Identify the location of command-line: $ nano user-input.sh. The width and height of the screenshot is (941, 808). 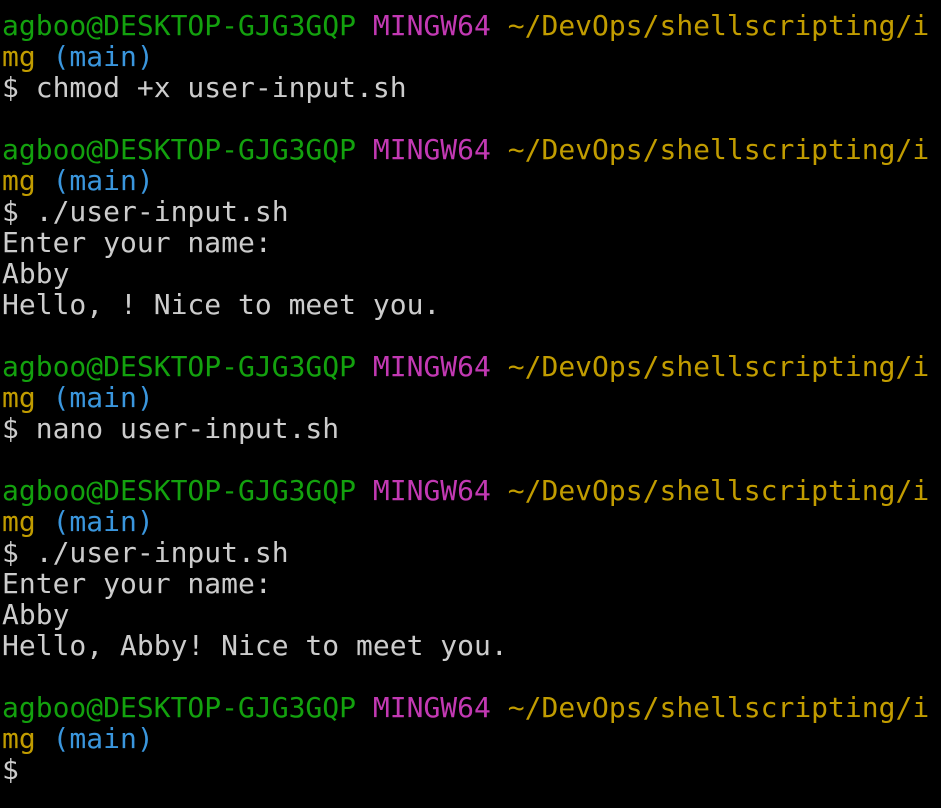
(171, 428).